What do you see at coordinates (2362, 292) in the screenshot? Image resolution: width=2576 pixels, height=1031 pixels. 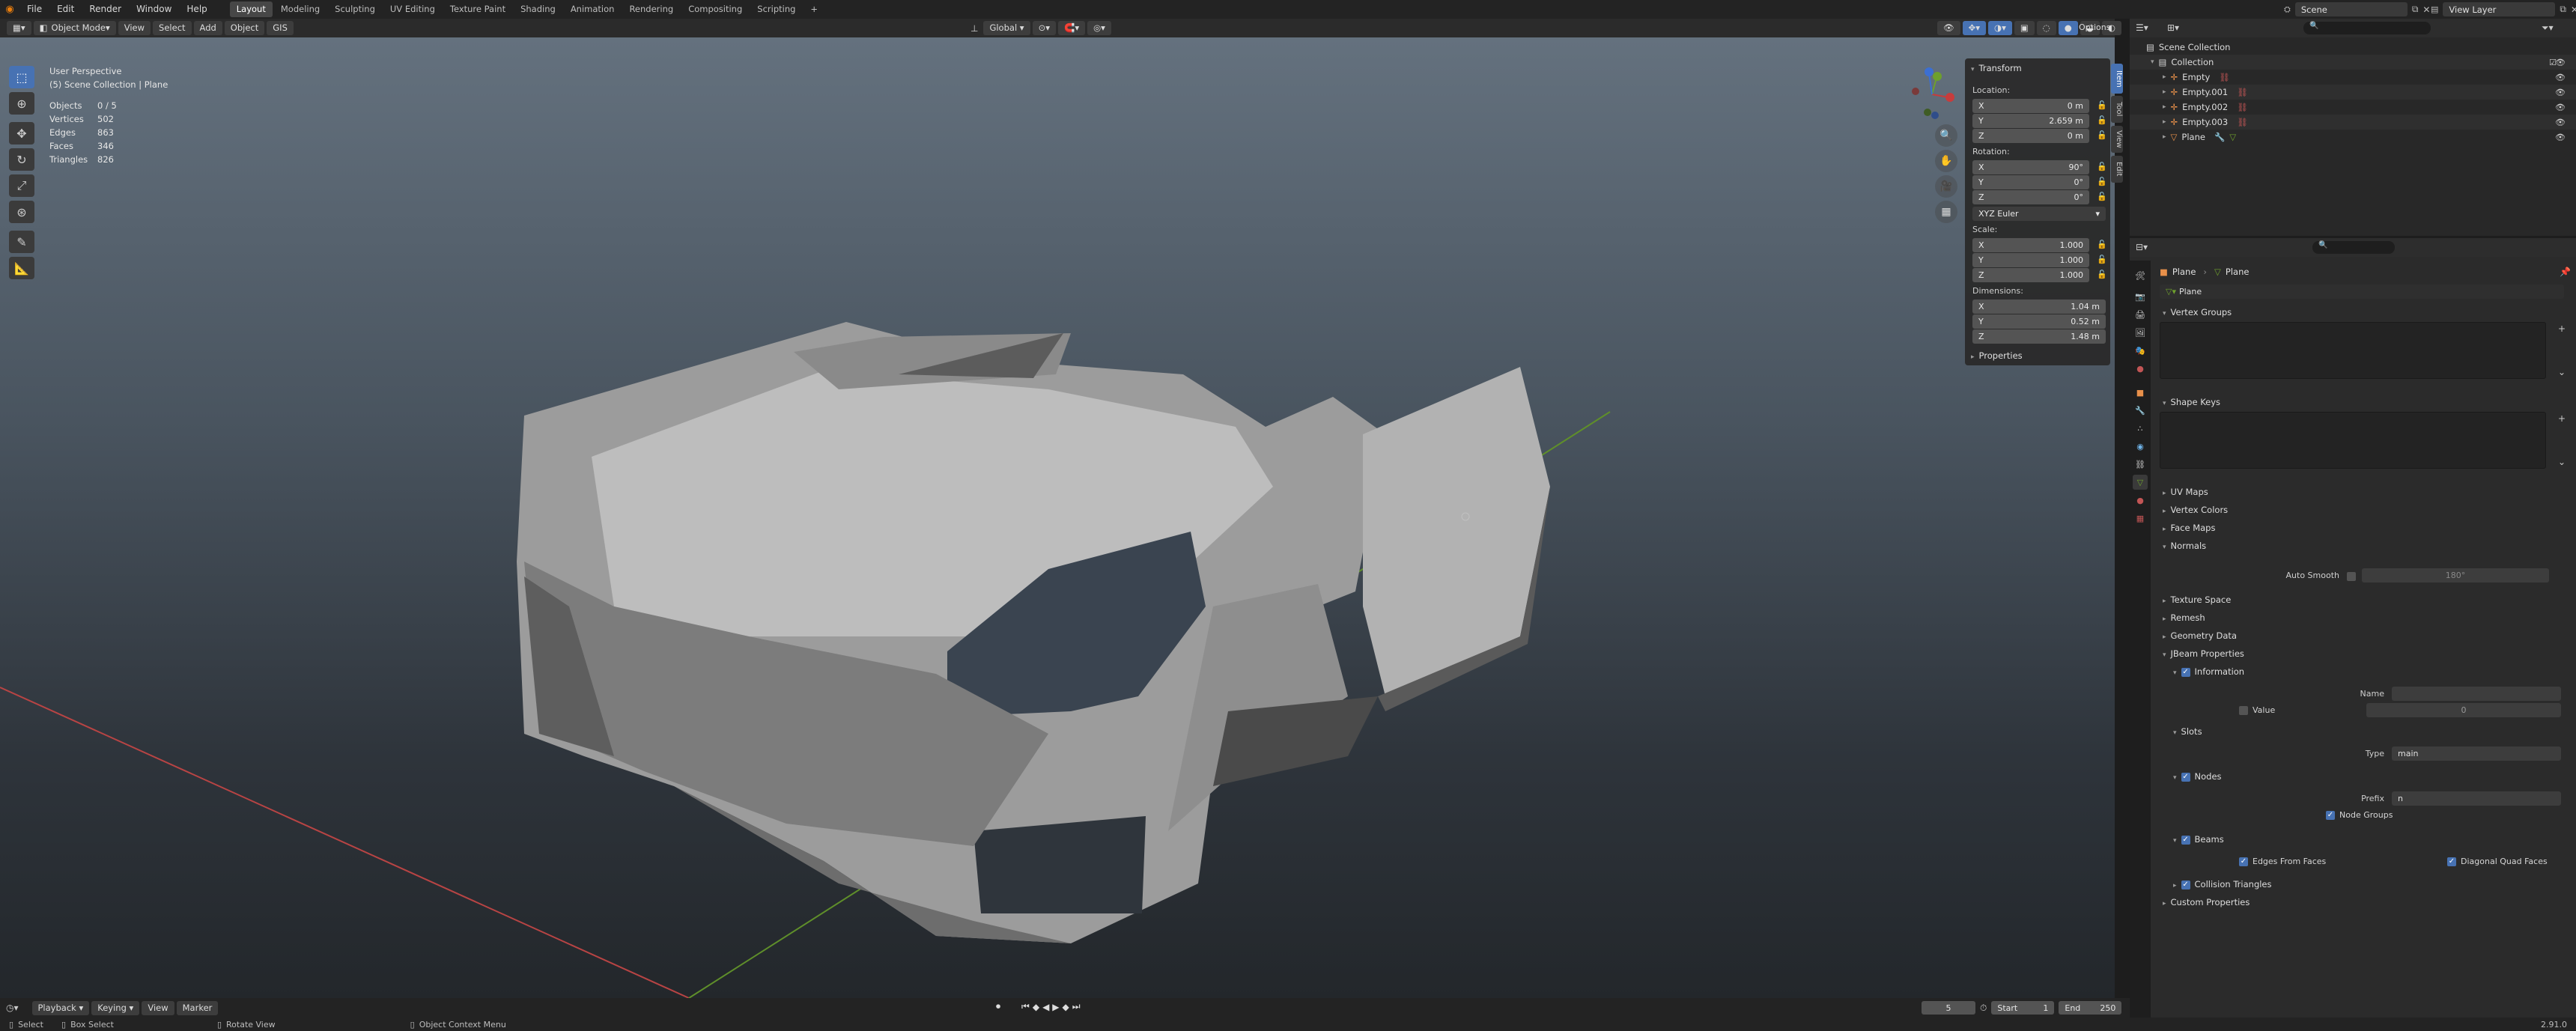 I see `mesh-name-field: ▽▾ Plane` at bounding box center [2362, 292].